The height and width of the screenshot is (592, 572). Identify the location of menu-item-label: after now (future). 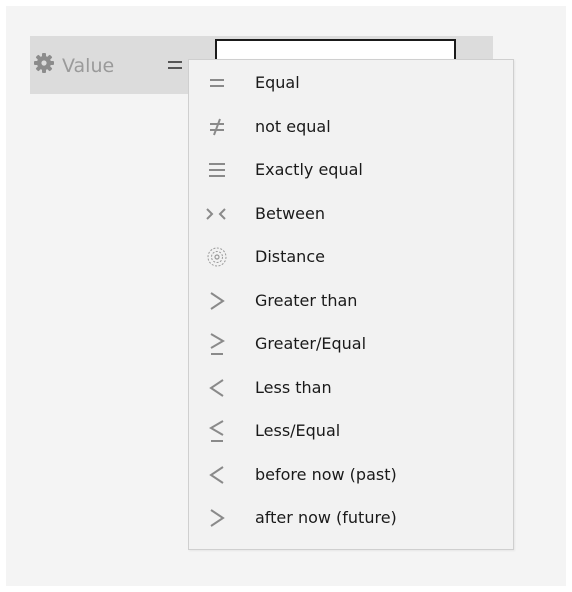
(326, 517).